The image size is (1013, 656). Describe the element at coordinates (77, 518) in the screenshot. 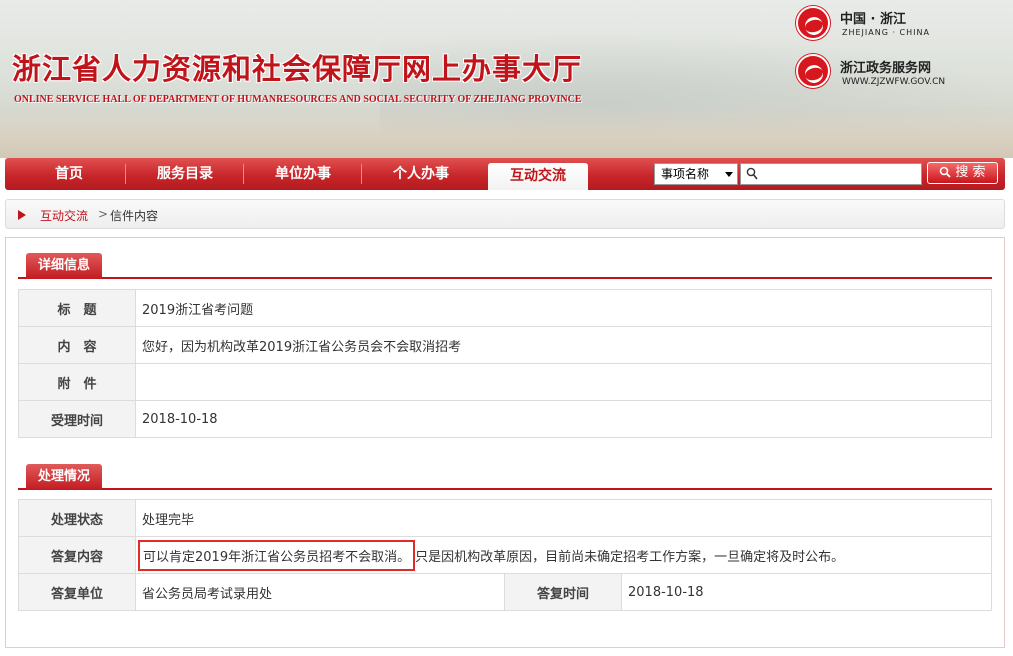

I see `processing-label-status: 处理状态` at that location.